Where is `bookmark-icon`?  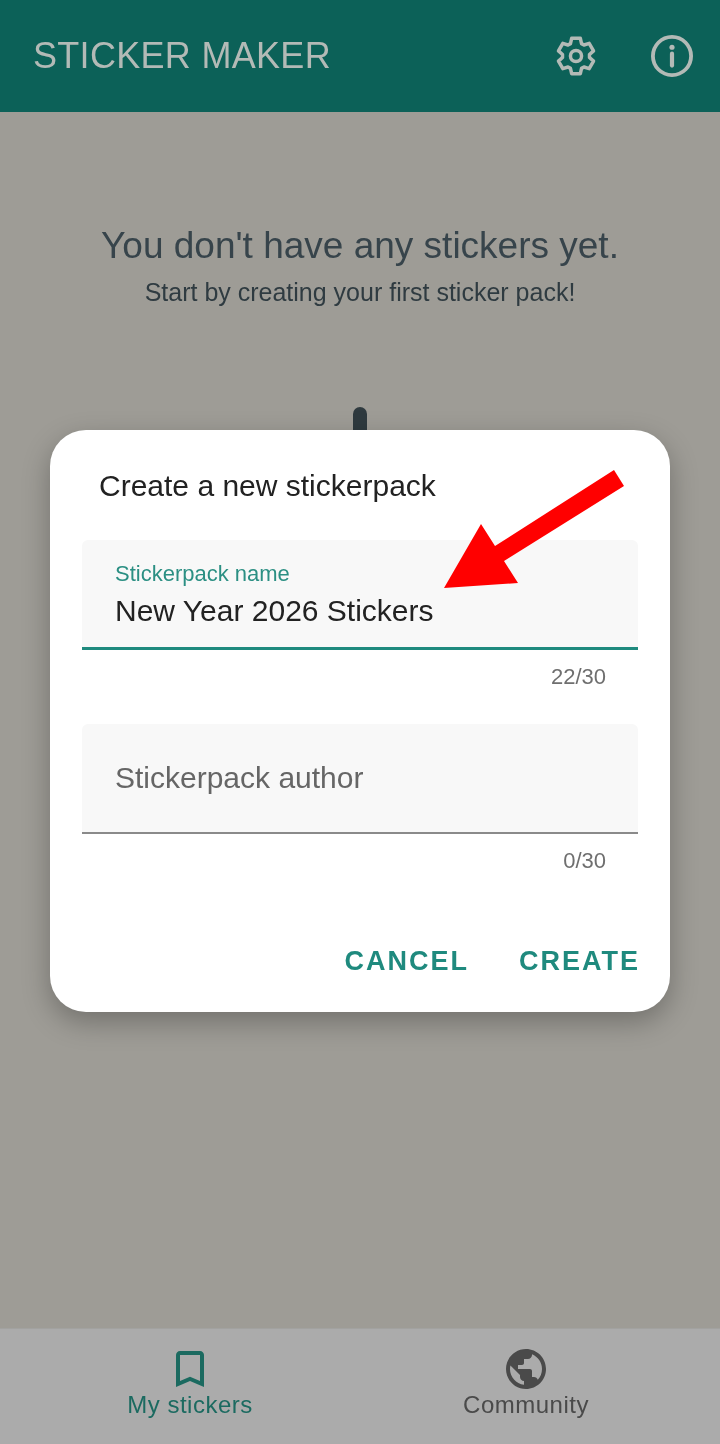 bookmark-icon is located at coordinates (190, 1369).